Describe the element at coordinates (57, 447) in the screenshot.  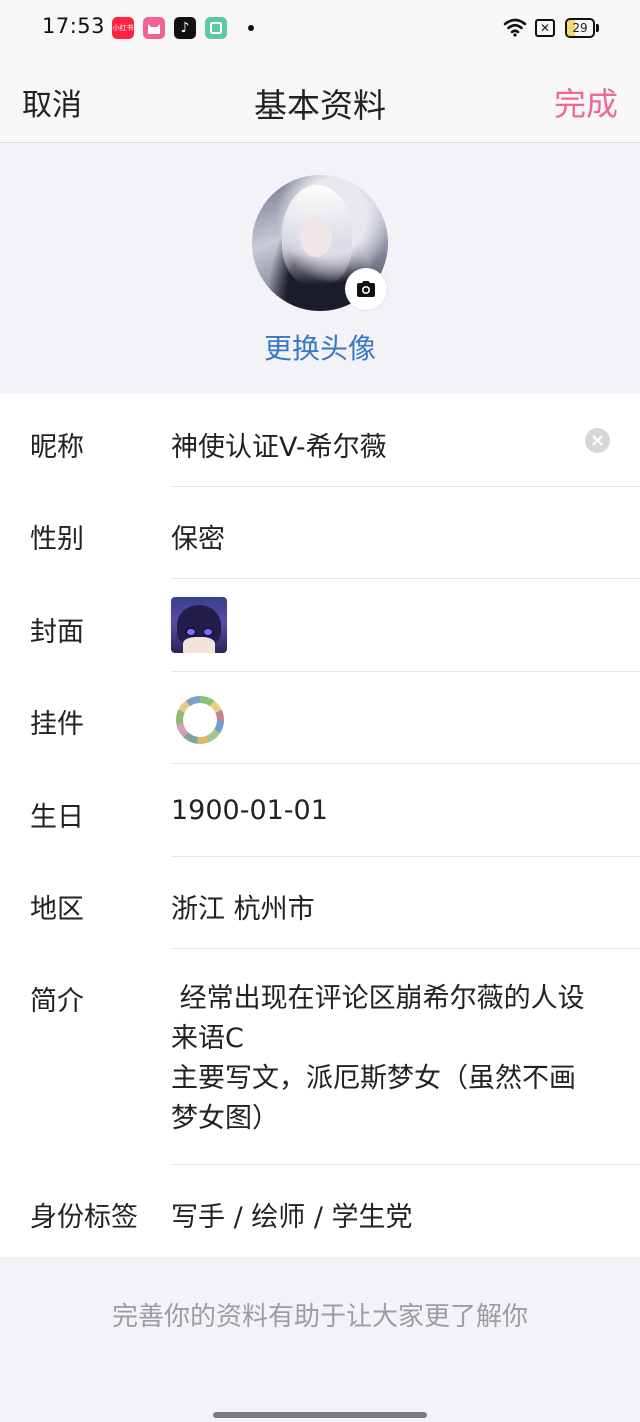
I see `nickname-label: 昵称` at that location.